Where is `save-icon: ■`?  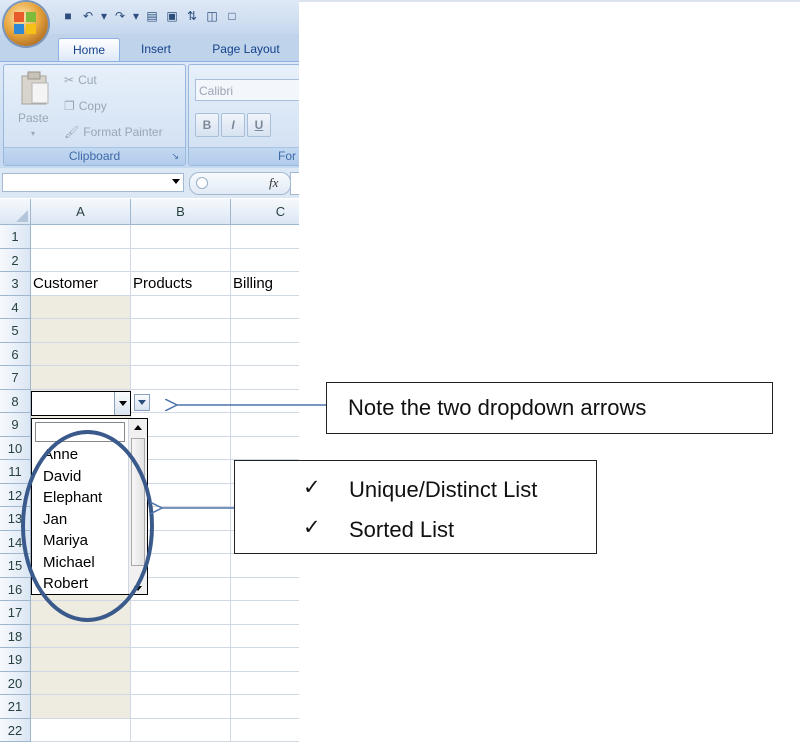
save-icon: ■ is located at coordinates (68, 16).